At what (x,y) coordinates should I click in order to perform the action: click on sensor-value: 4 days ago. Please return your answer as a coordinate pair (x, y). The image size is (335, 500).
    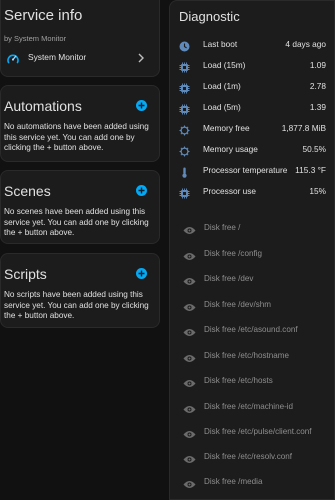
    Looking at the image, I should click on (305, 44).